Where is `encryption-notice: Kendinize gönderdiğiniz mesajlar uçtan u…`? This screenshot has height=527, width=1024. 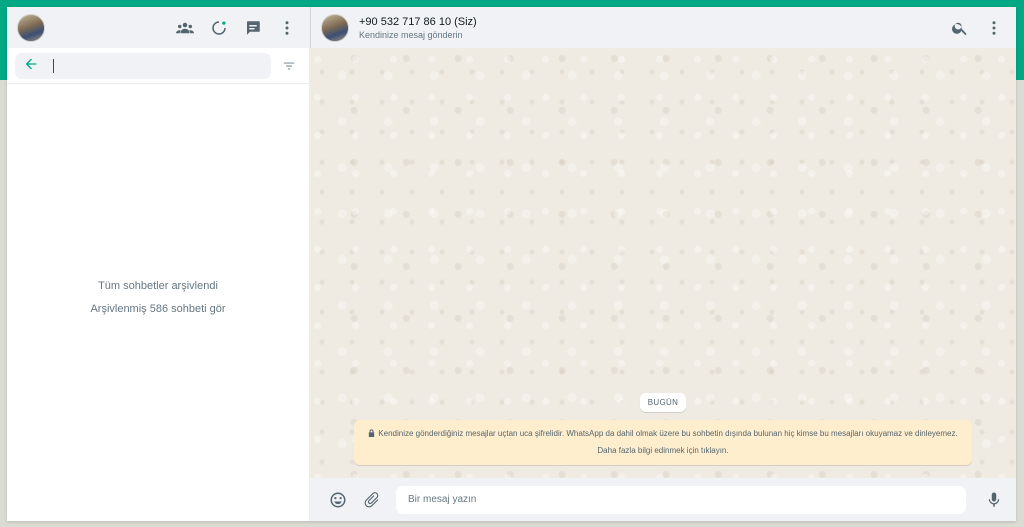 encryption-notice: Kendinize gönderdiğiniz mesajlar uçtan u… is located at coordinates (663, 442).